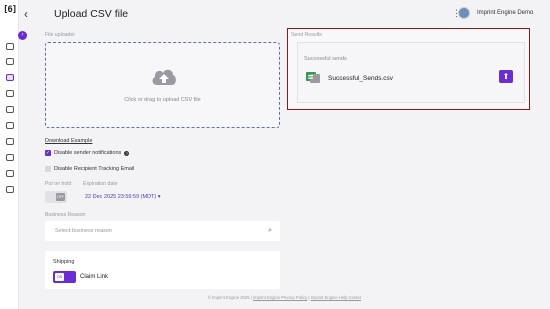 The width and height of the screenshot is (550, 309). I want to click on csv-file-icon, so click(313, 77).